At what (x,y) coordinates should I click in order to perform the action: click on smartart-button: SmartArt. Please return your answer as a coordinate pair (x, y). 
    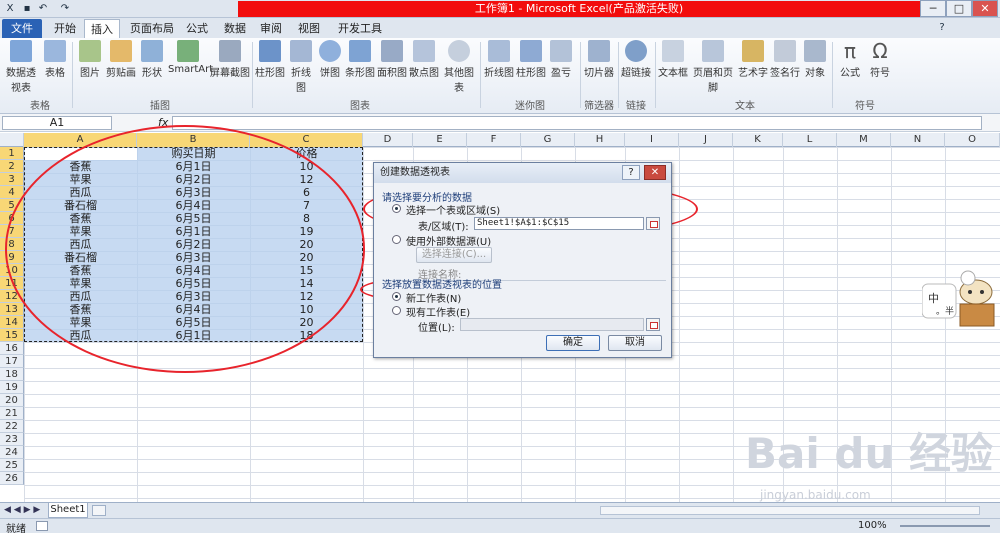
    Looking at the image, I should click on (190, 57).